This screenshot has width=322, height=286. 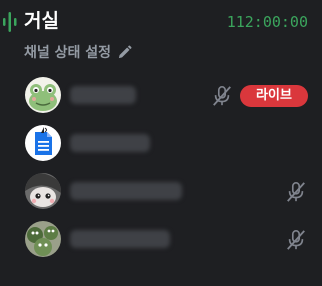 I want to click on voice-member: 라이브, so click(x=161, y=96).